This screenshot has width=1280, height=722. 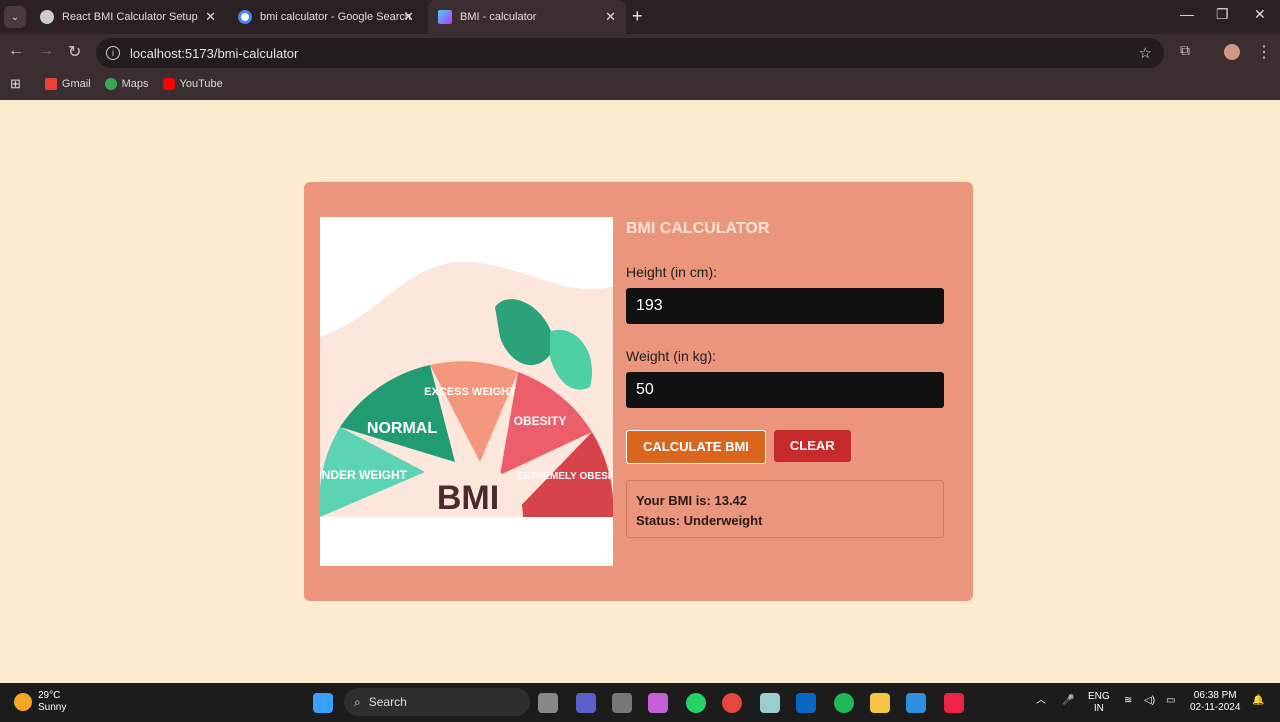 What do you see at coordinates (671, 356) in the screenshot?
I see `weight-label: Weight (in kg):` at bounding box center [671, 356].